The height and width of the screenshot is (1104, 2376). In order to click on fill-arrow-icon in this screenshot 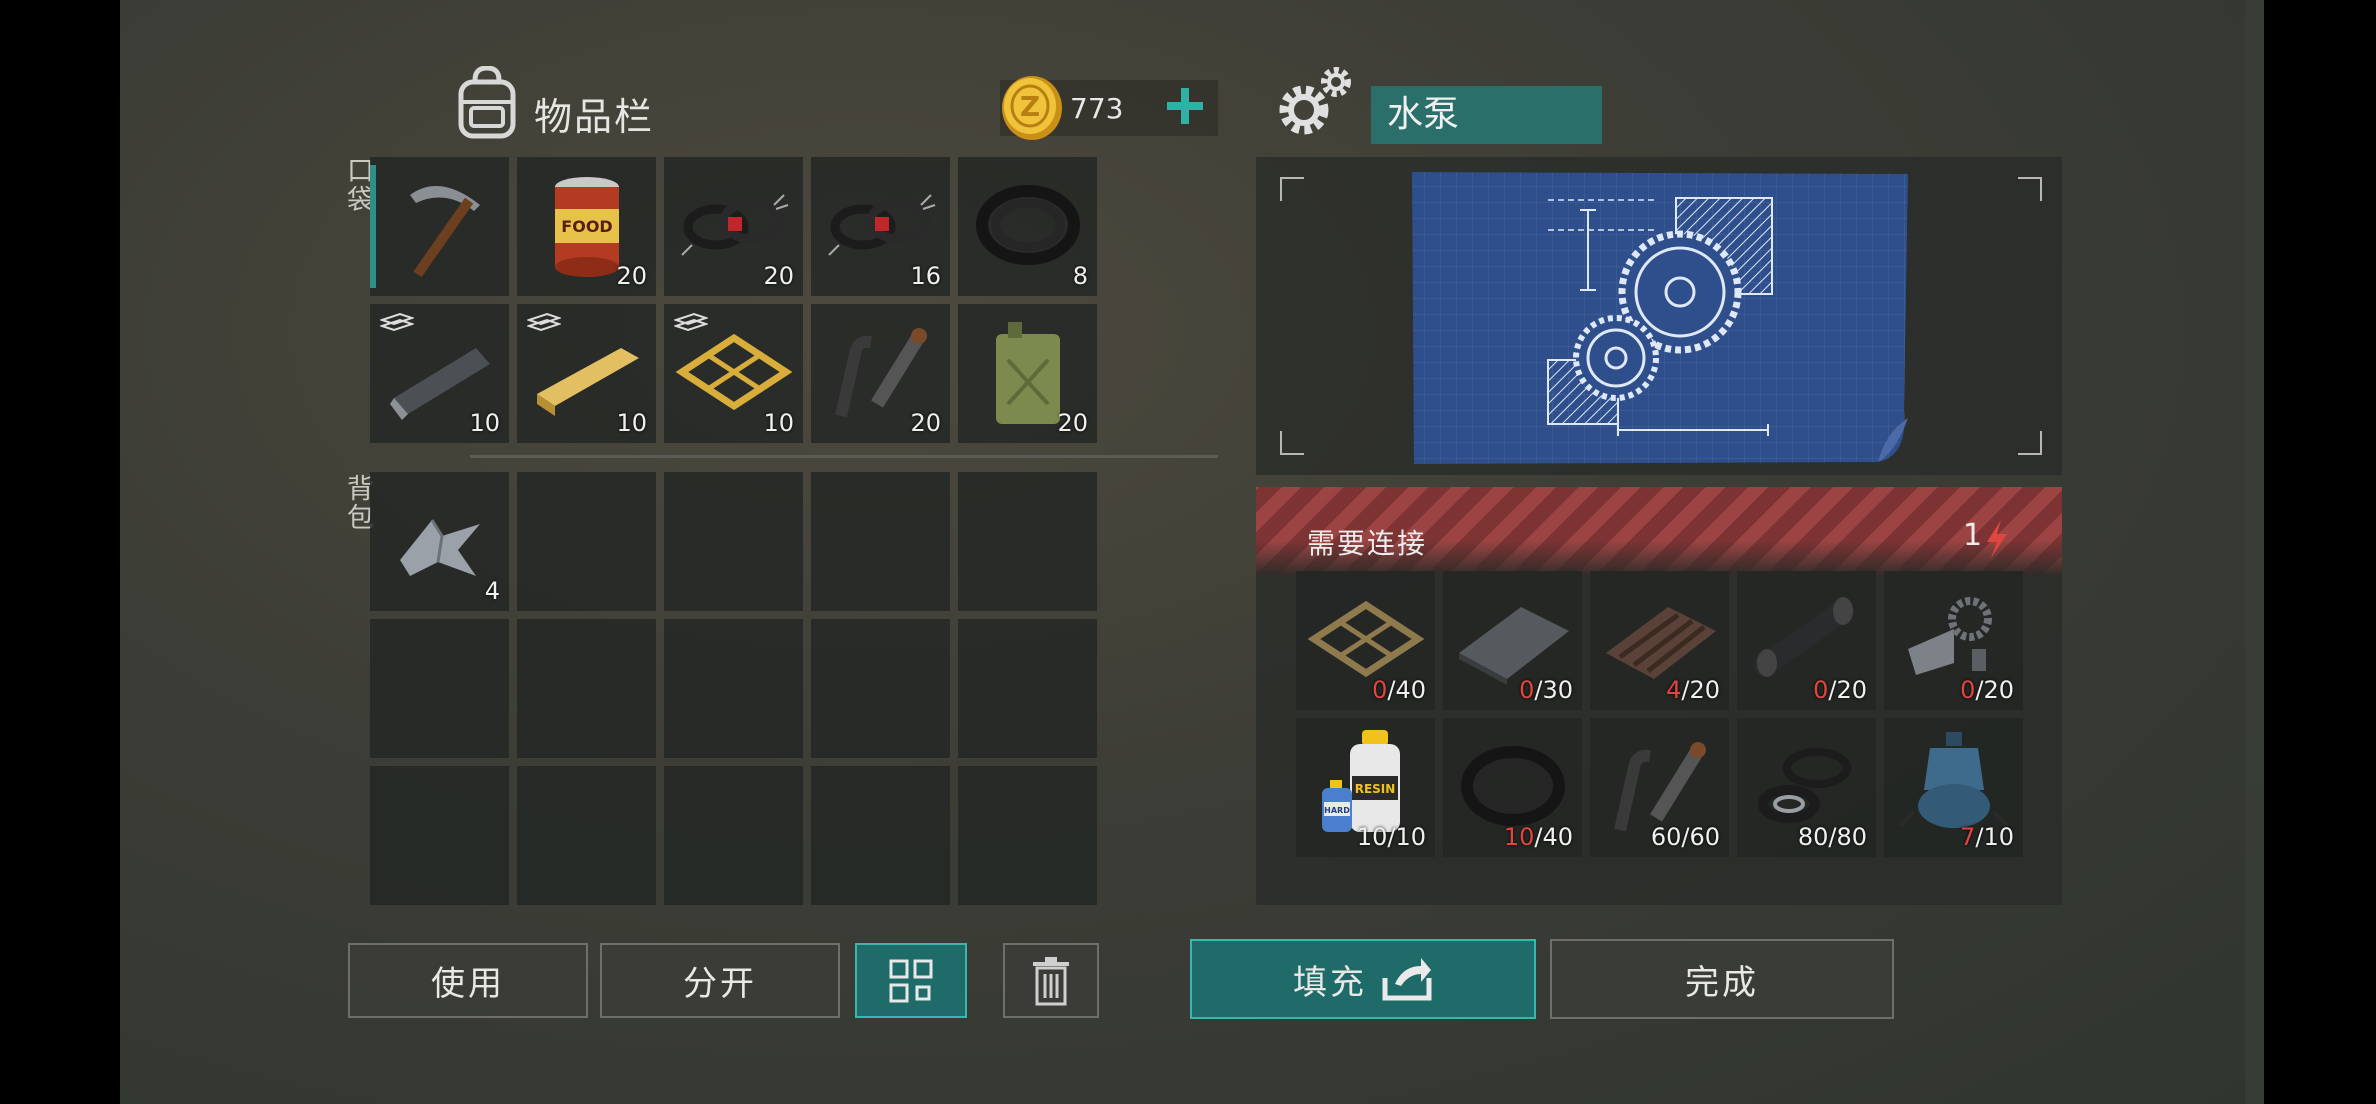, I will do `click(1407, 979)`.